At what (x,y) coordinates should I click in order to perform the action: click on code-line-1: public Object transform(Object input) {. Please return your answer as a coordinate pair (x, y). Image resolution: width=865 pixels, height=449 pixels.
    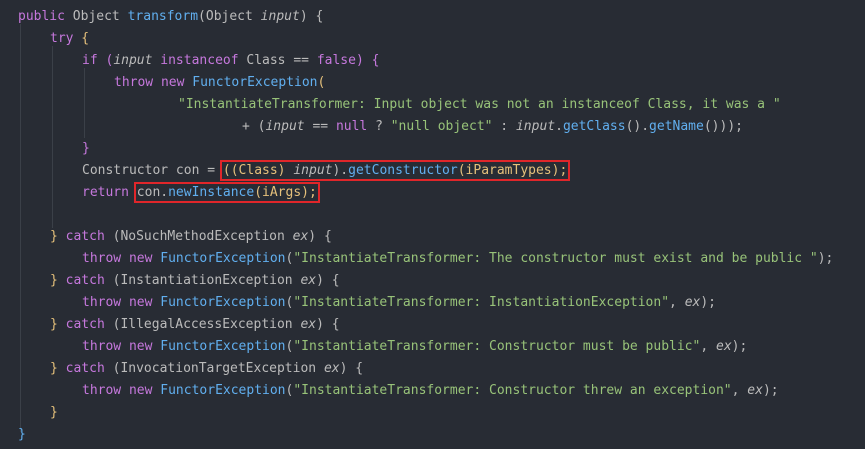
    Looking at the image, I should click on (171, 16).